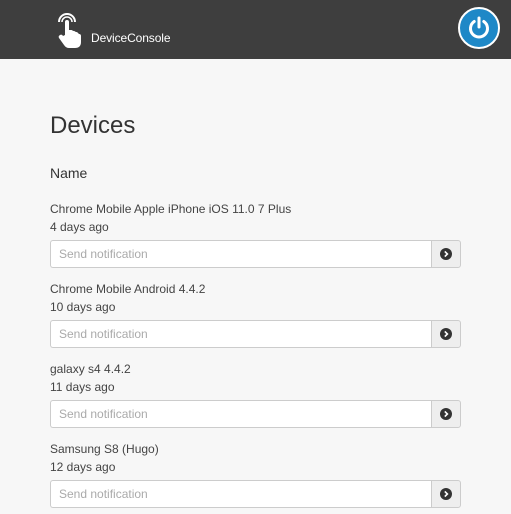  Describe the element at coordinates (83, 307) in the screenshot. I see `device-last-seen: 10 days ago` at that location.